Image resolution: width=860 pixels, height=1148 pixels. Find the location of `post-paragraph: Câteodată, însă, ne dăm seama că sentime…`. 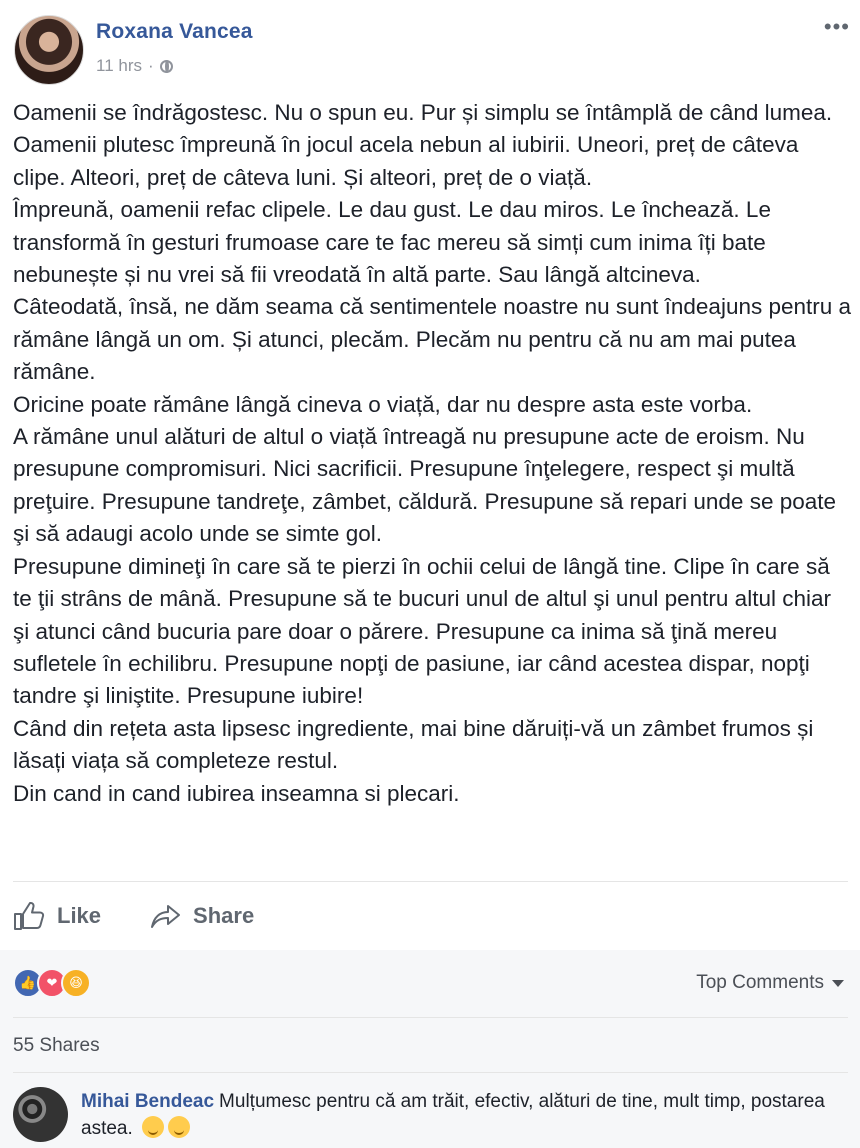

post-paragraph: Câteodată, însă, ne dăm seama că sentime… is located at coordinates (432, 339).